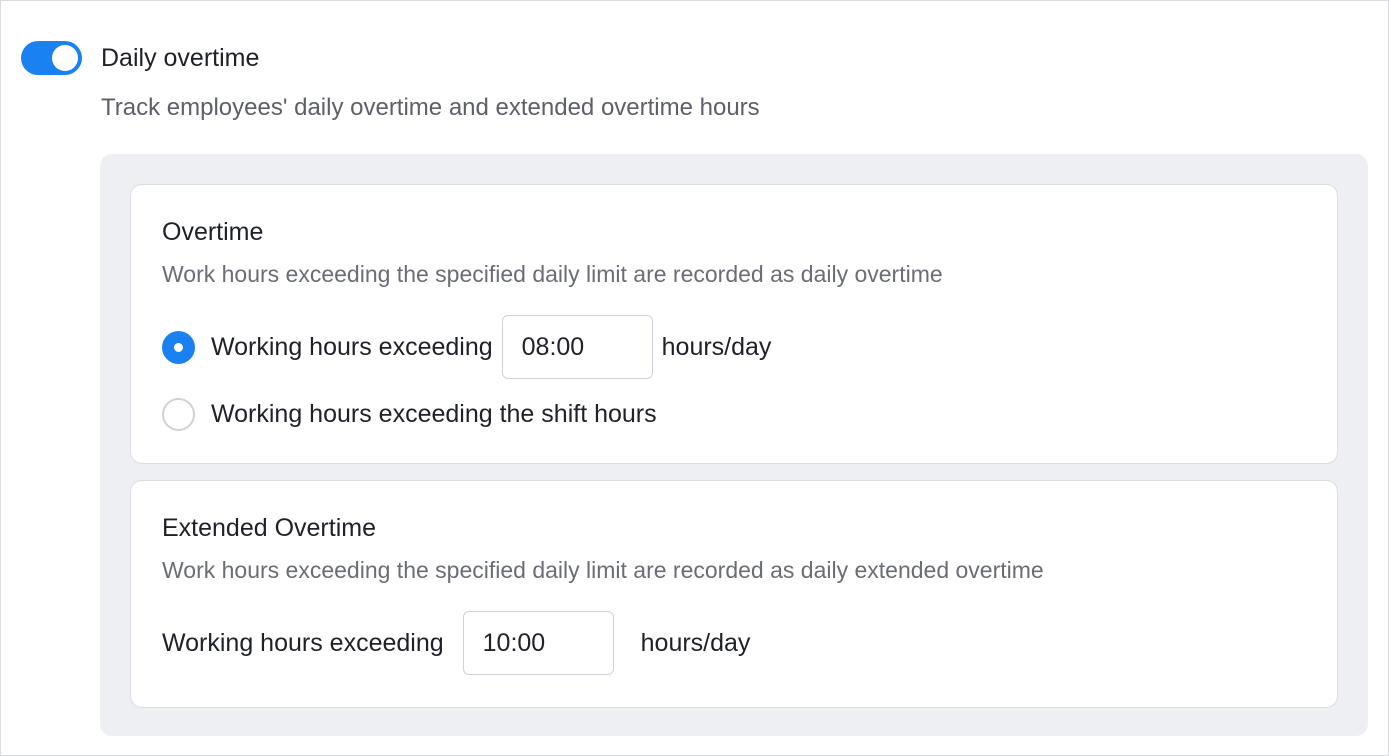  I want to click on overtime-option-fixed: Working hours exceeding hours/day, so click(466, 347).